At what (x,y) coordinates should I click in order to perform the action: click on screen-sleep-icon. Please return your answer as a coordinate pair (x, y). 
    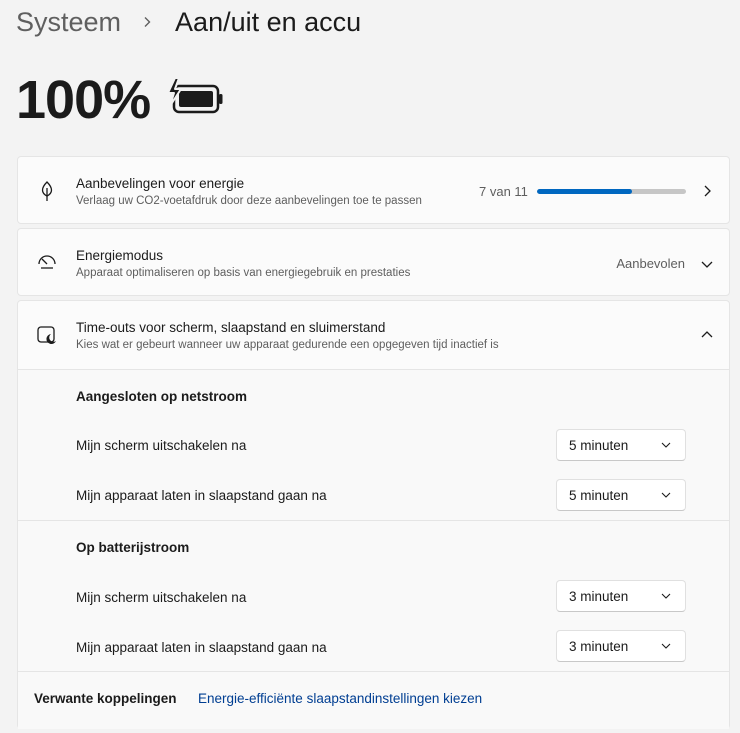
    Looking at the image, I should click on (46, 335).